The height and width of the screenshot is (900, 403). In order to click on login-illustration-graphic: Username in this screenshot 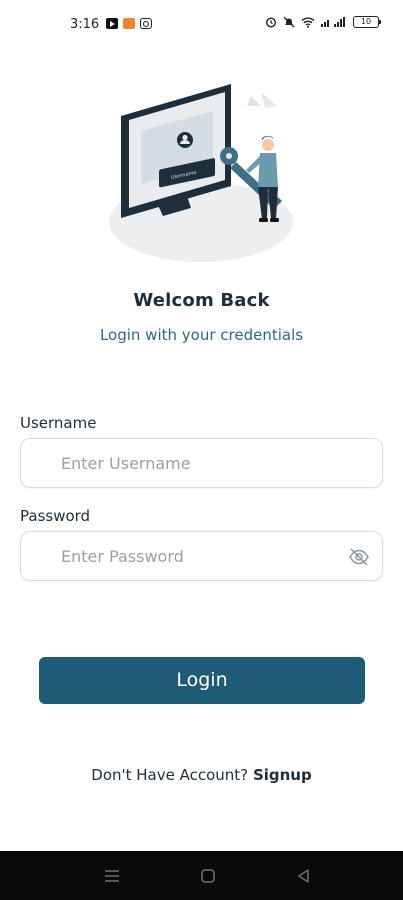, I will do `click(201, 173)`.